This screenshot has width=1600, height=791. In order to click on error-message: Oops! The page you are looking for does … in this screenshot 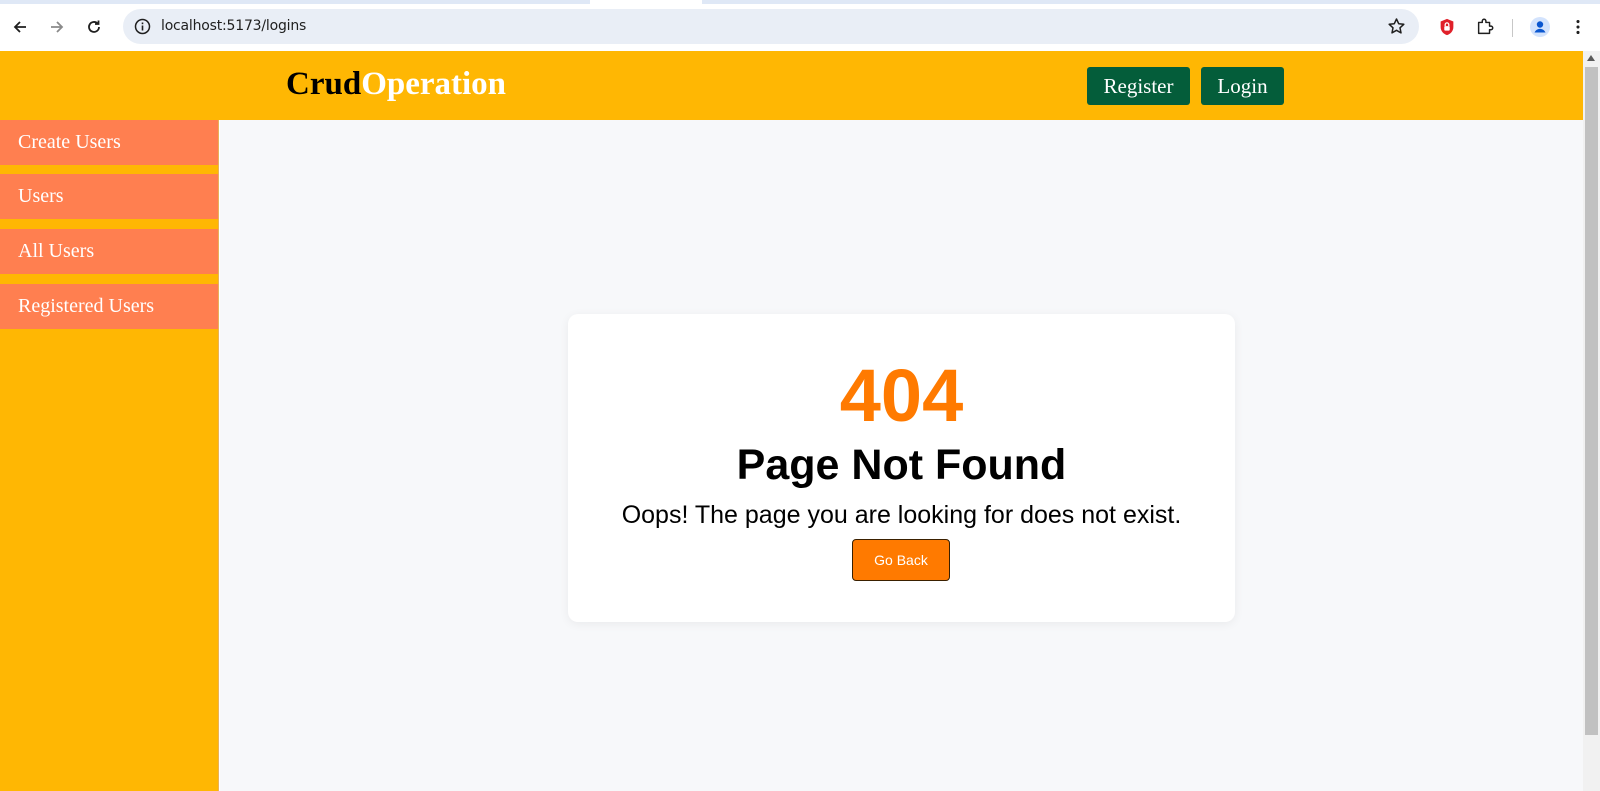, I will do `click(901, 515)`.